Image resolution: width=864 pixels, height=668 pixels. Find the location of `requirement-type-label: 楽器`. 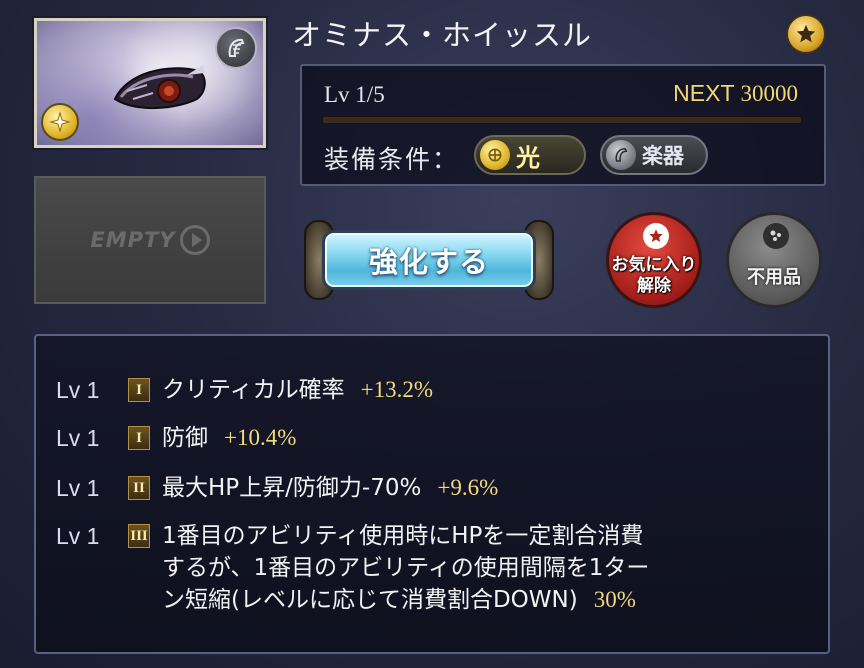

requirement-type-label: 楽器 is located at coordinates (663, 156).